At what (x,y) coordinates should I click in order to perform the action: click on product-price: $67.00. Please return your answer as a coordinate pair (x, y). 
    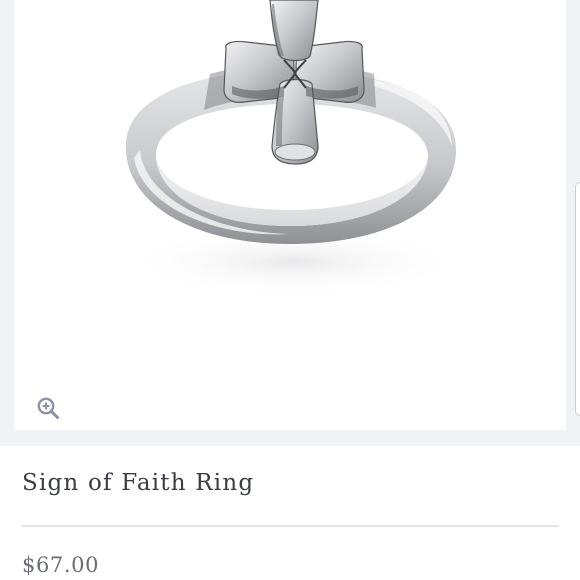
    Looking at the image, I should click on (61, 565).